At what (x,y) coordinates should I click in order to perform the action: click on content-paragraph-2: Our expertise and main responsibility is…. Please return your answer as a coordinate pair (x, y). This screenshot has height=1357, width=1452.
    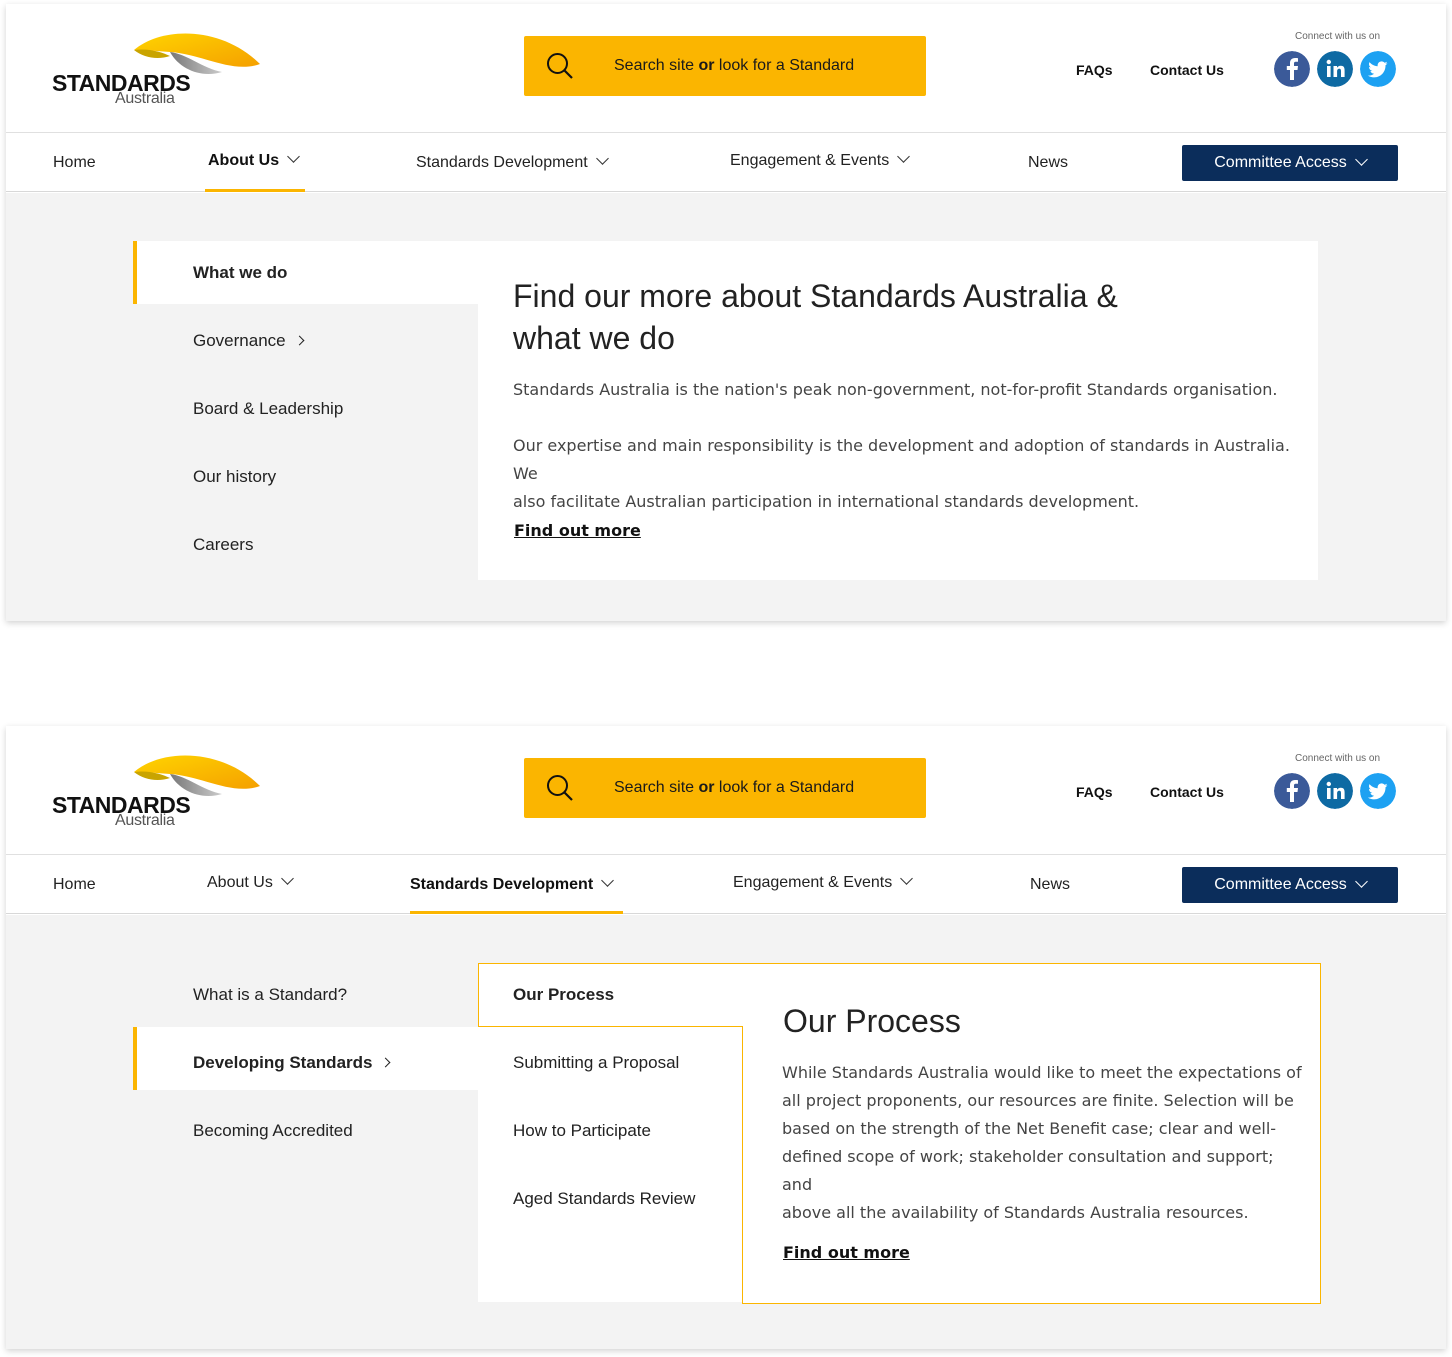
    Looking at the image, I should click on (901, 473).